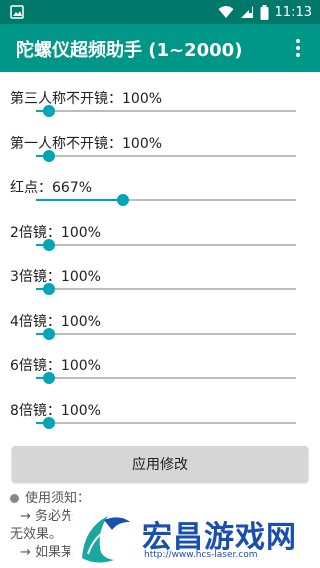  Describe the element at coordinates (55, 321) in the screenshot. I see `setting-label: 4倍镜：100%` at that location.